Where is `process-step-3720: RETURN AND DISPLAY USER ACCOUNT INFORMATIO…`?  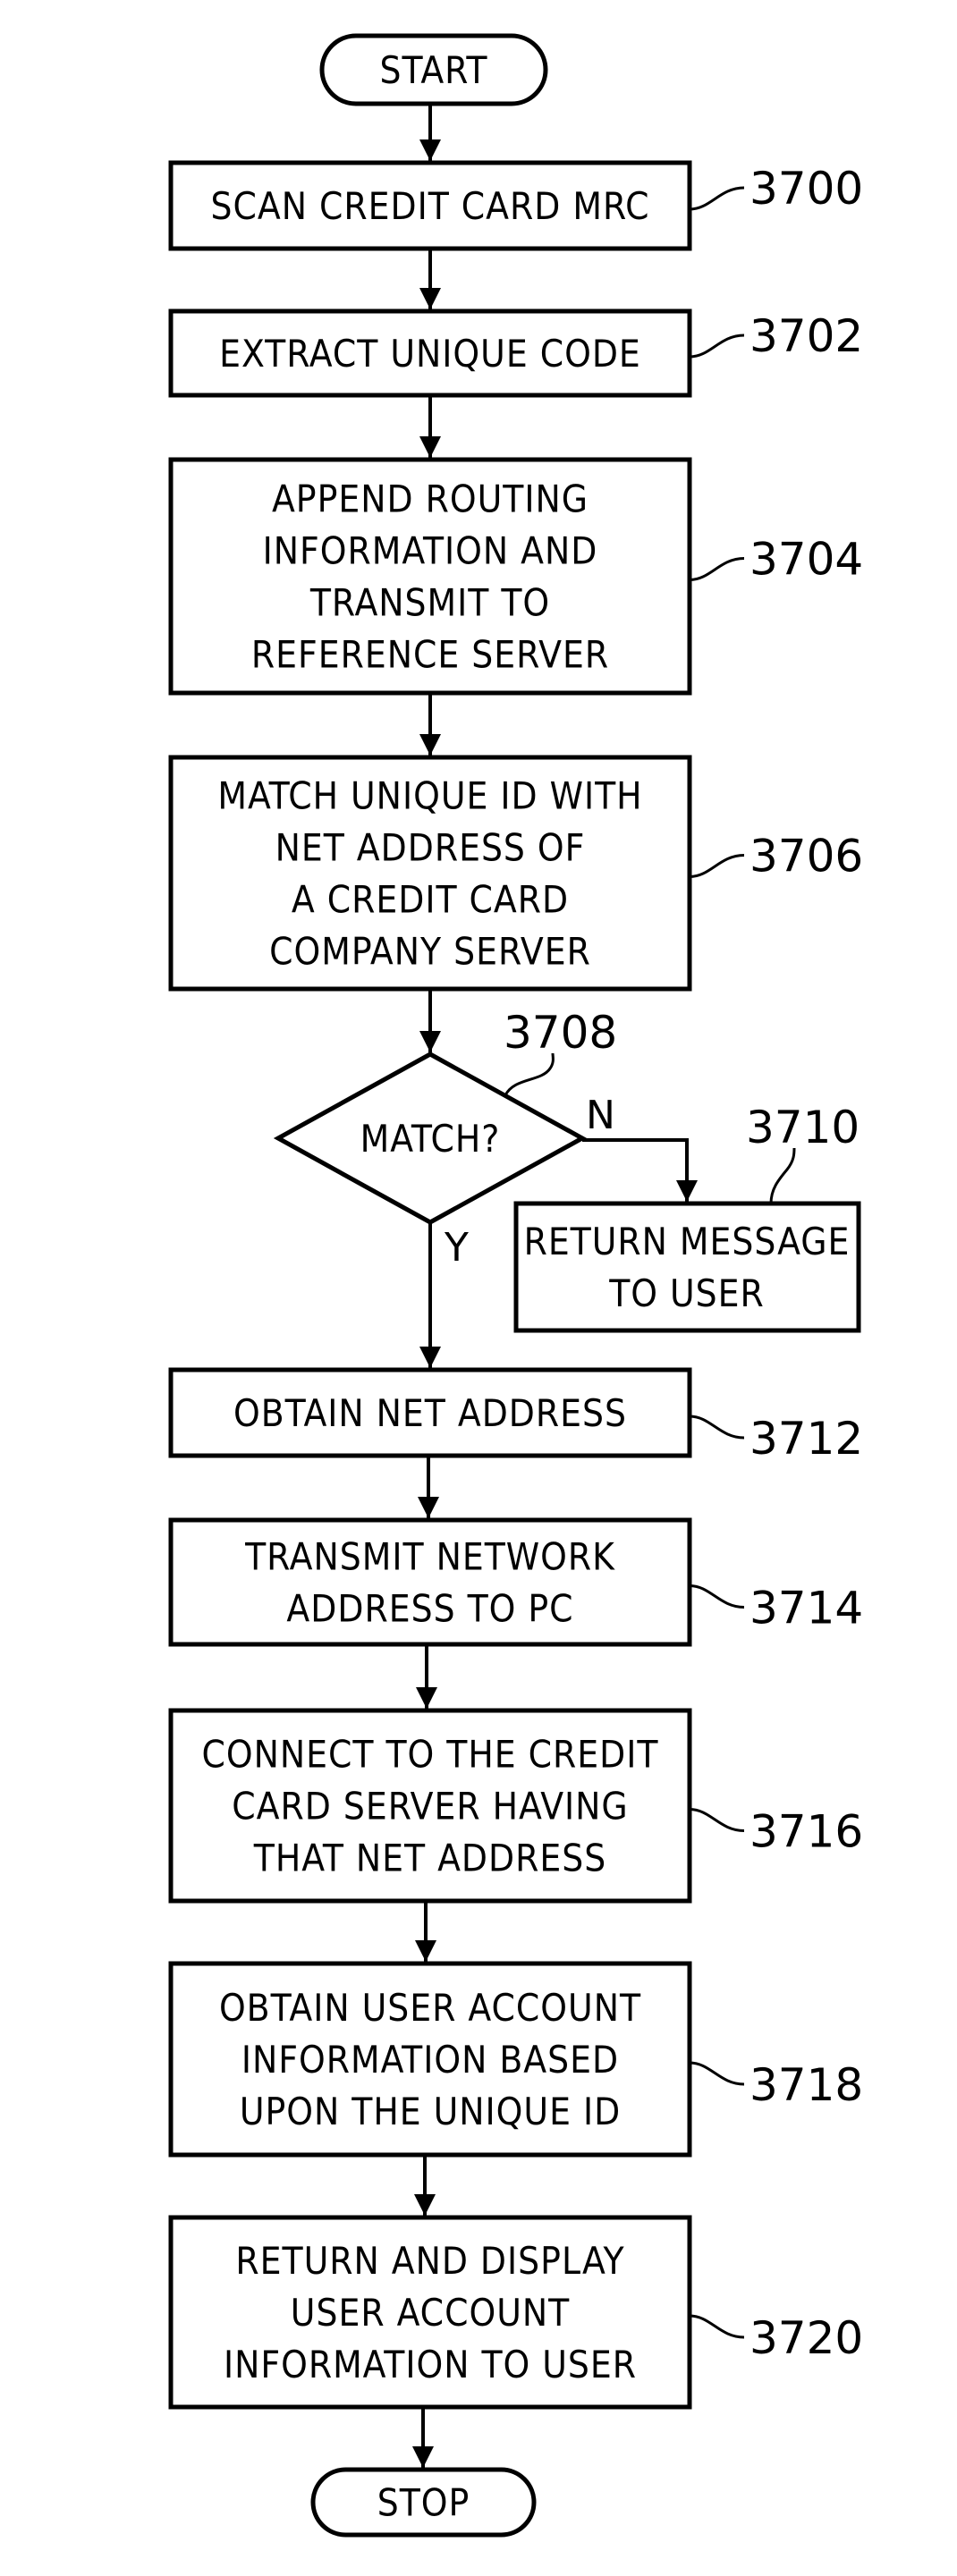
process-step-3720: RETURN AND DISPLAY USER ACCOUNT INFORMATIO… is located at coordinates (430, 2312).